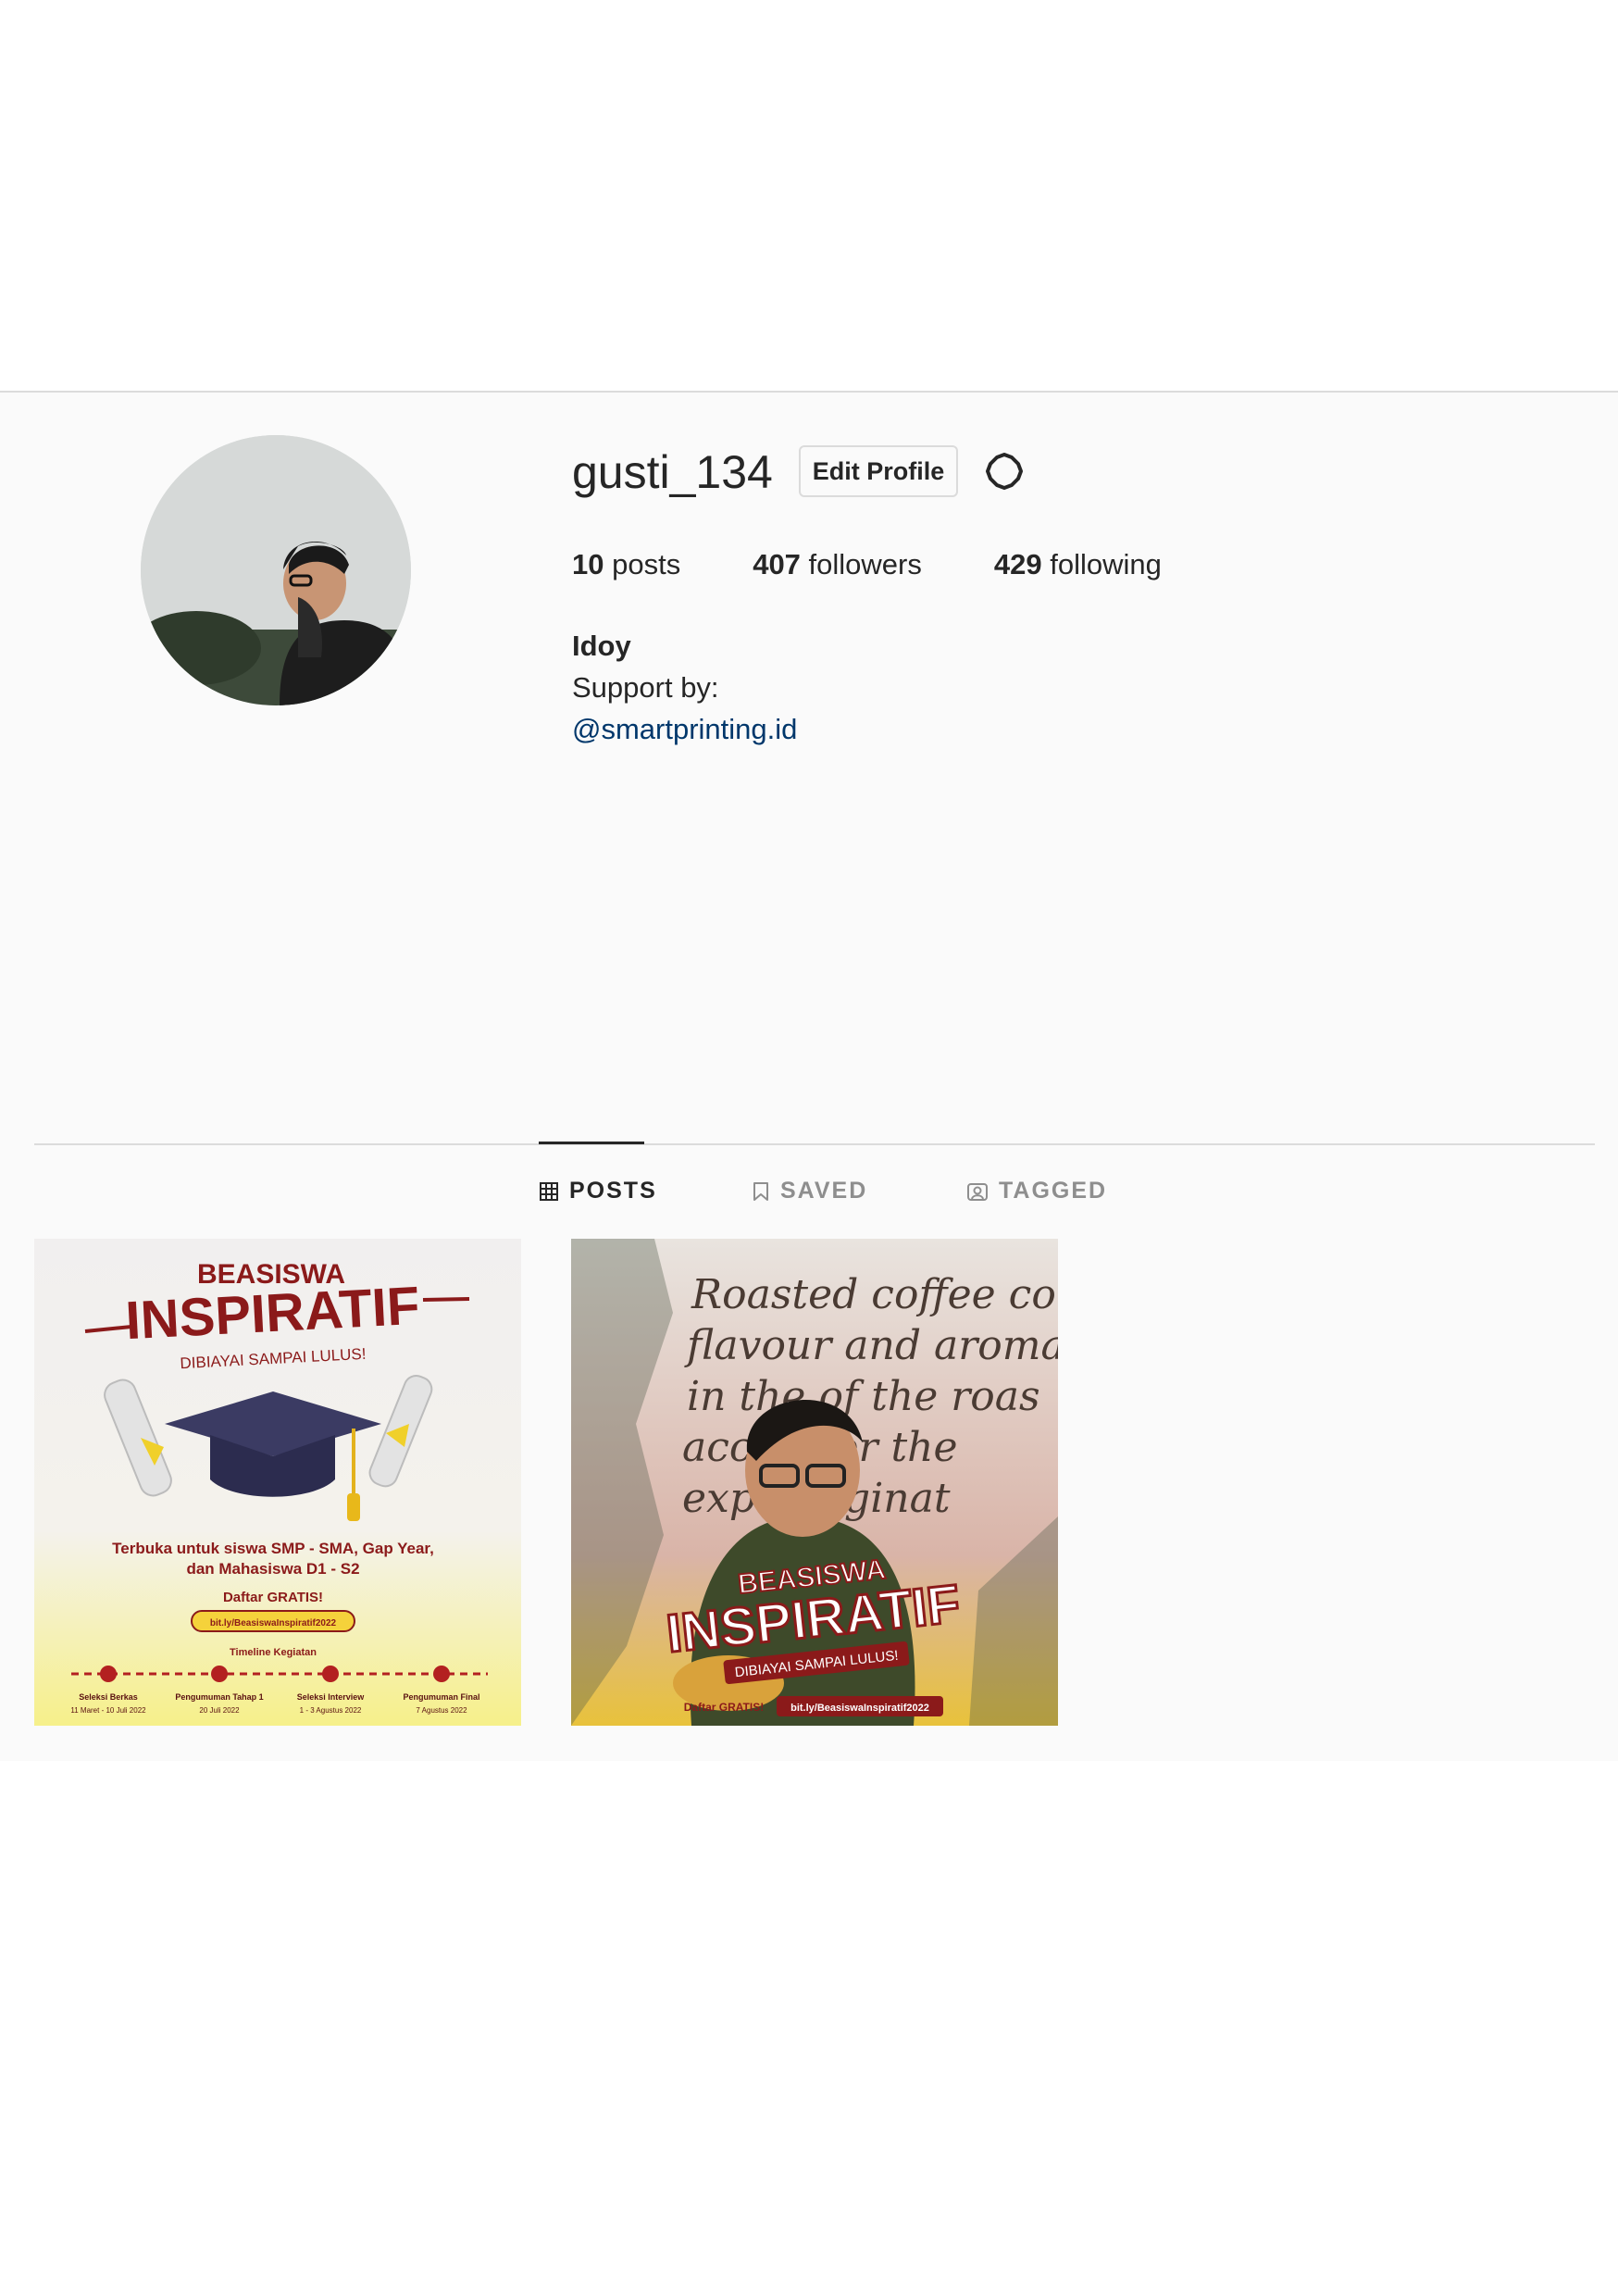 Image resolution: width=1618 pixels, height=2296 pixels. I want to click on wall-text: in the of the roas, so click(863, 1396).